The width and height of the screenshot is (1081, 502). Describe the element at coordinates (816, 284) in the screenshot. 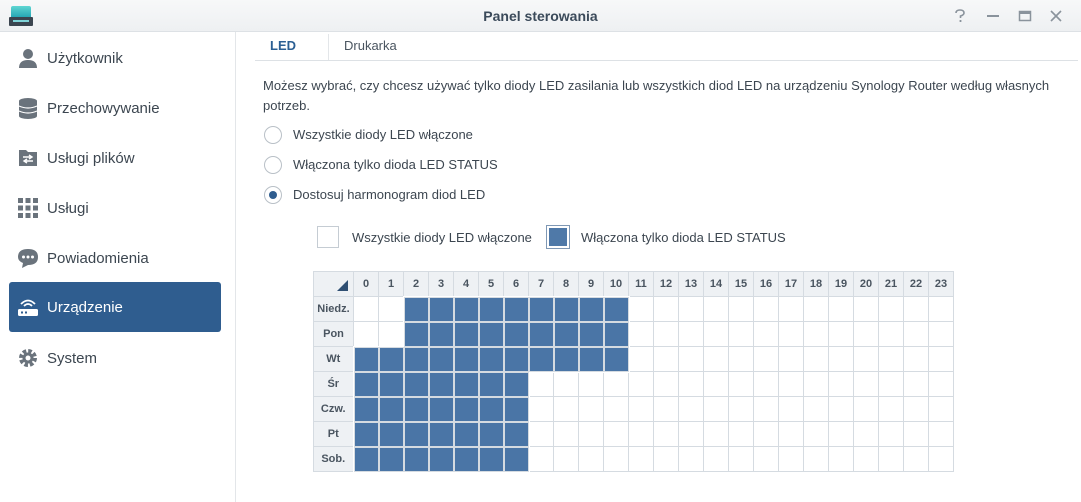

I see `hour-header: 18` at that location.